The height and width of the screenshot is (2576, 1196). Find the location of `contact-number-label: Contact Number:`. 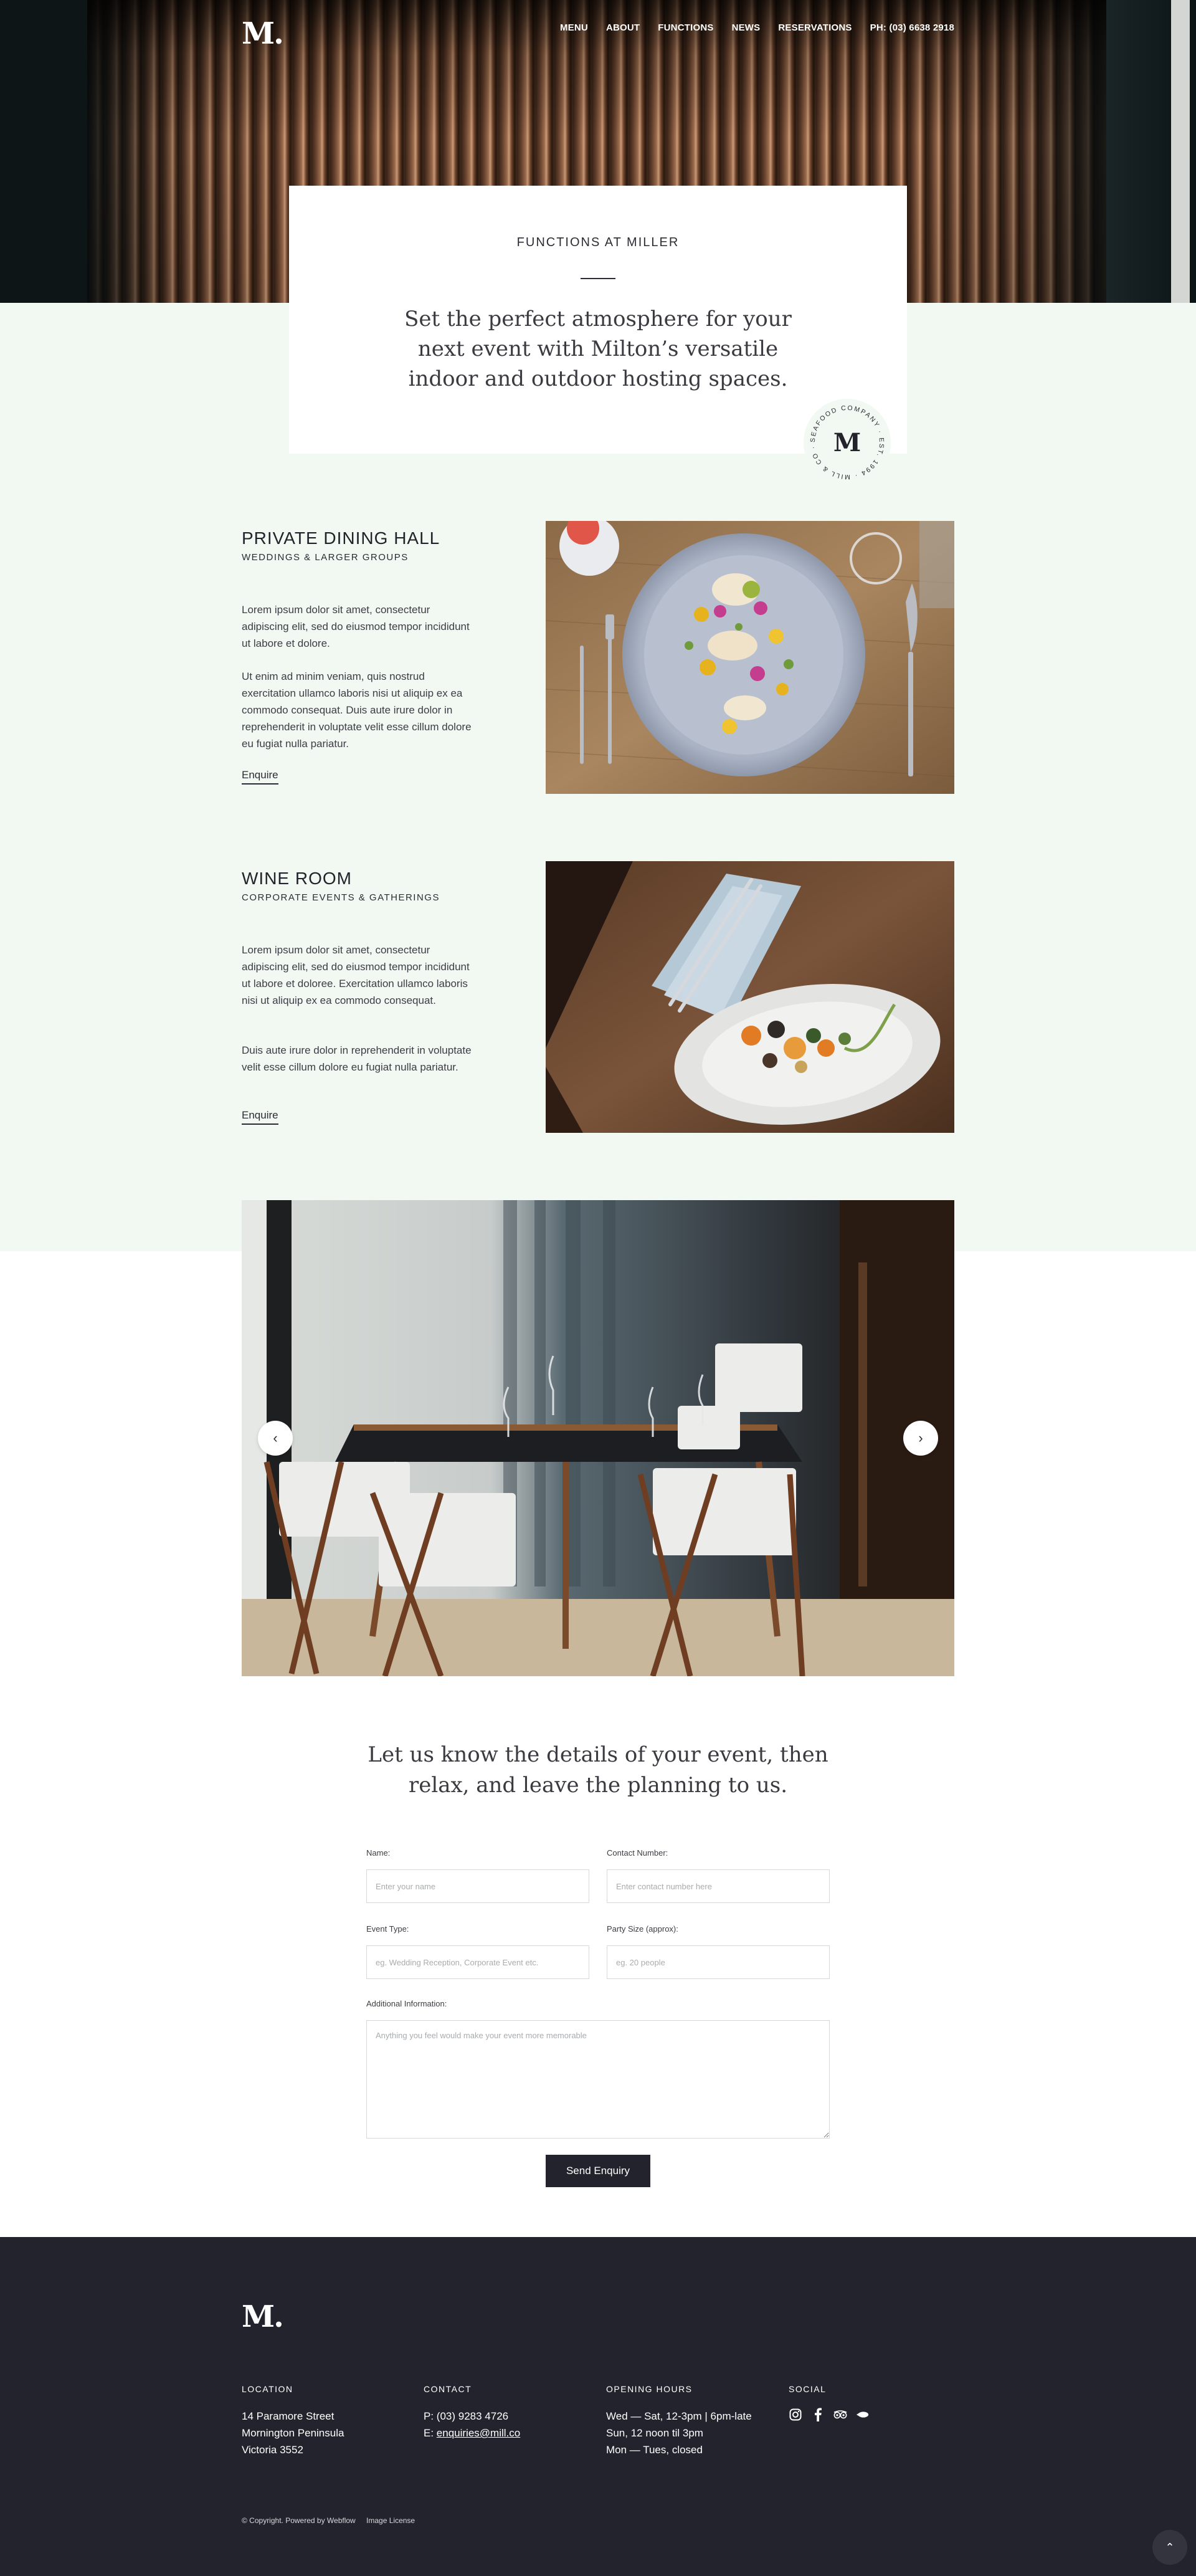

contact-number-label: Contact Number: is located at coordinates (637, 1853).